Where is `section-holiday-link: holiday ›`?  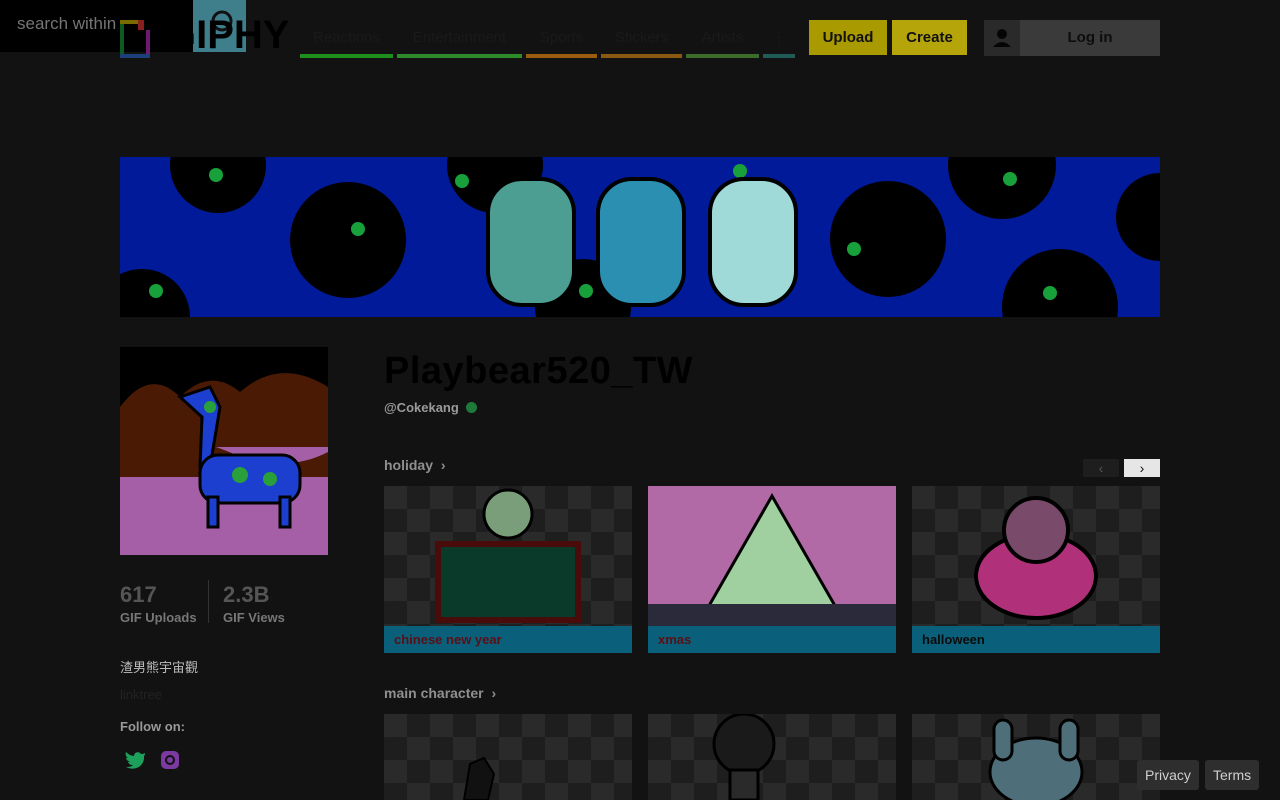 section-holiday-link: holiday › is located at coordinates (415, 465).